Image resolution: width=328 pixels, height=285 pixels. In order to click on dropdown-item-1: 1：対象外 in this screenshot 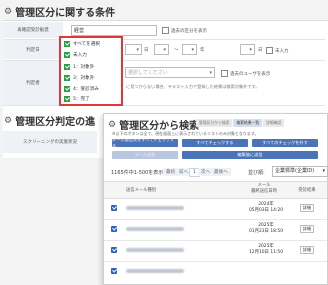, I will do `click(79, 67)`.